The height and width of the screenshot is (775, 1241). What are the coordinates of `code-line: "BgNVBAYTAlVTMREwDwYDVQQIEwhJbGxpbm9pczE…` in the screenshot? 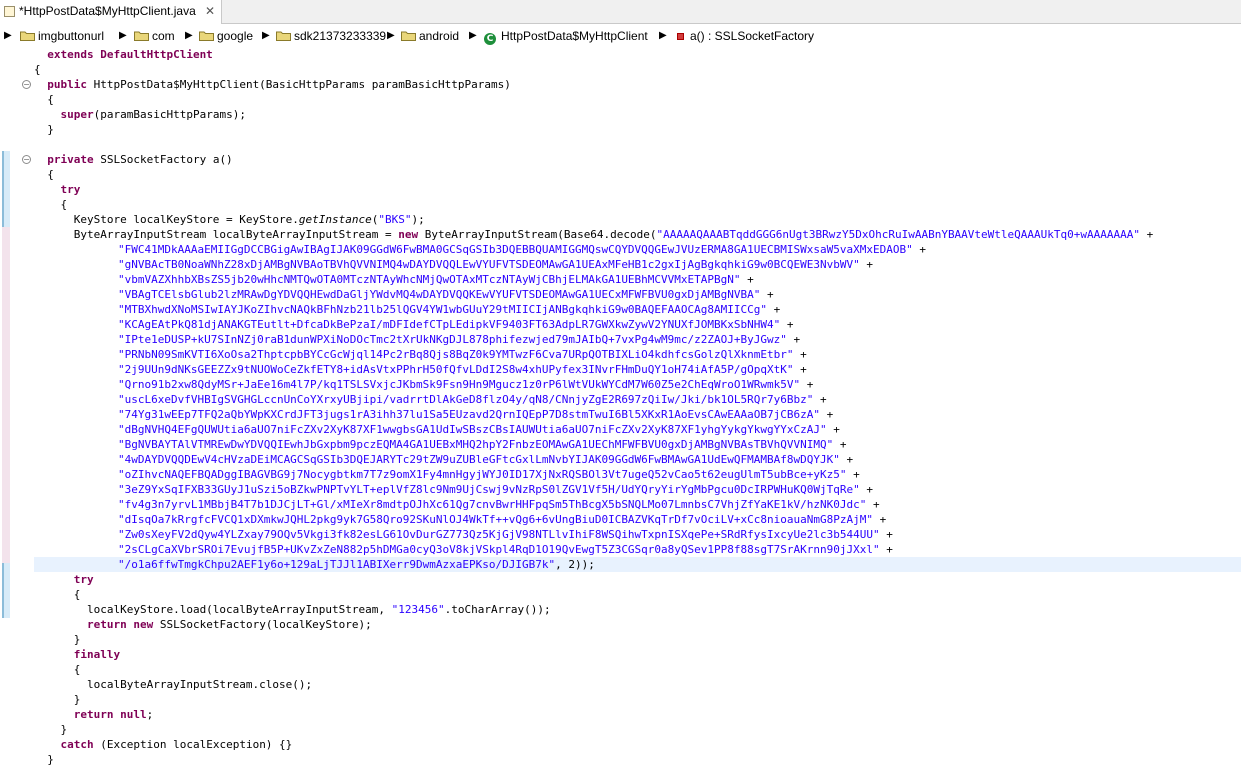 It's located at (482, 444).